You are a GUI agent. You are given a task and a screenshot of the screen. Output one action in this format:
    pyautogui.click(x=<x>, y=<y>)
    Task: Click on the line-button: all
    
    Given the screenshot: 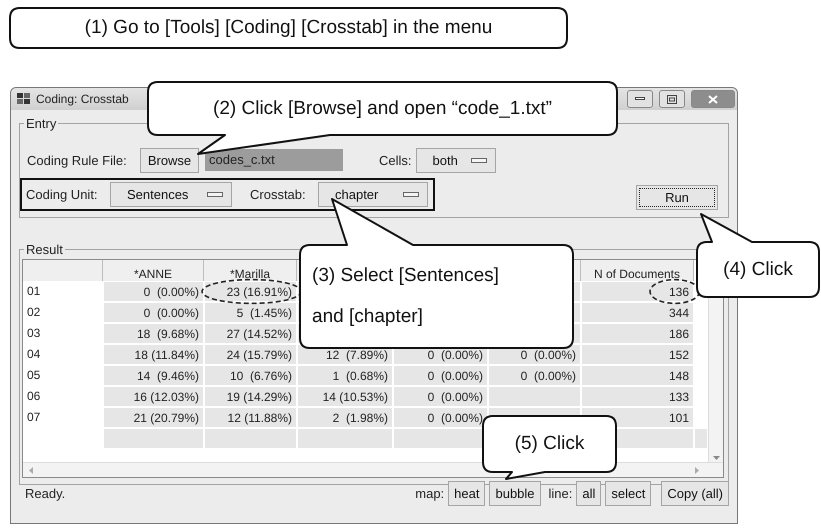 What is the action you would take?
    pyautogui.click(x=589, y=493)
    